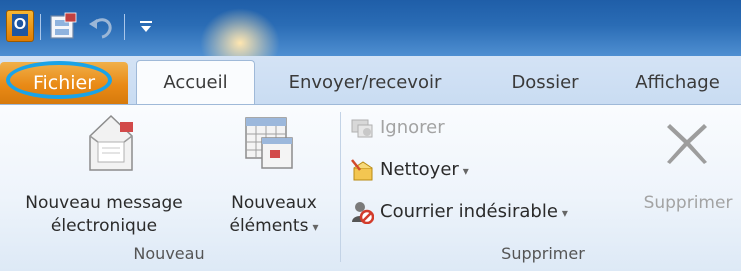 This screenshot has width=741, height=271. I want to click on ignore-label: Ignorer, so click(412, 127).